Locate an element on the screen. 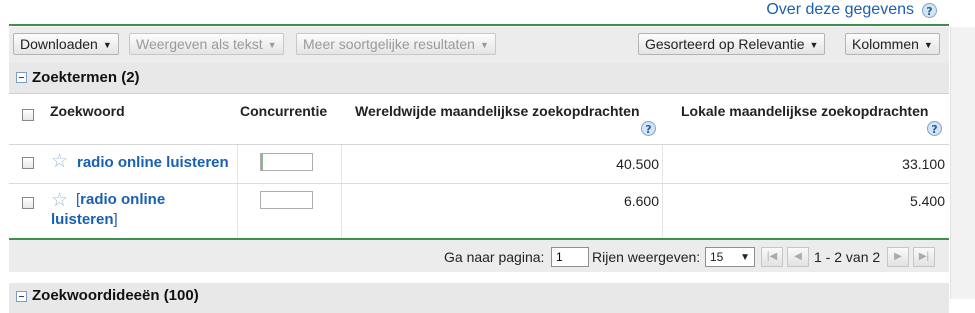 The width and height of the screenshot is (975, 313). column-header-global-monthly: Wereldwijde maandelijkse zoekopdrachten is located at coordinates (497, 111).